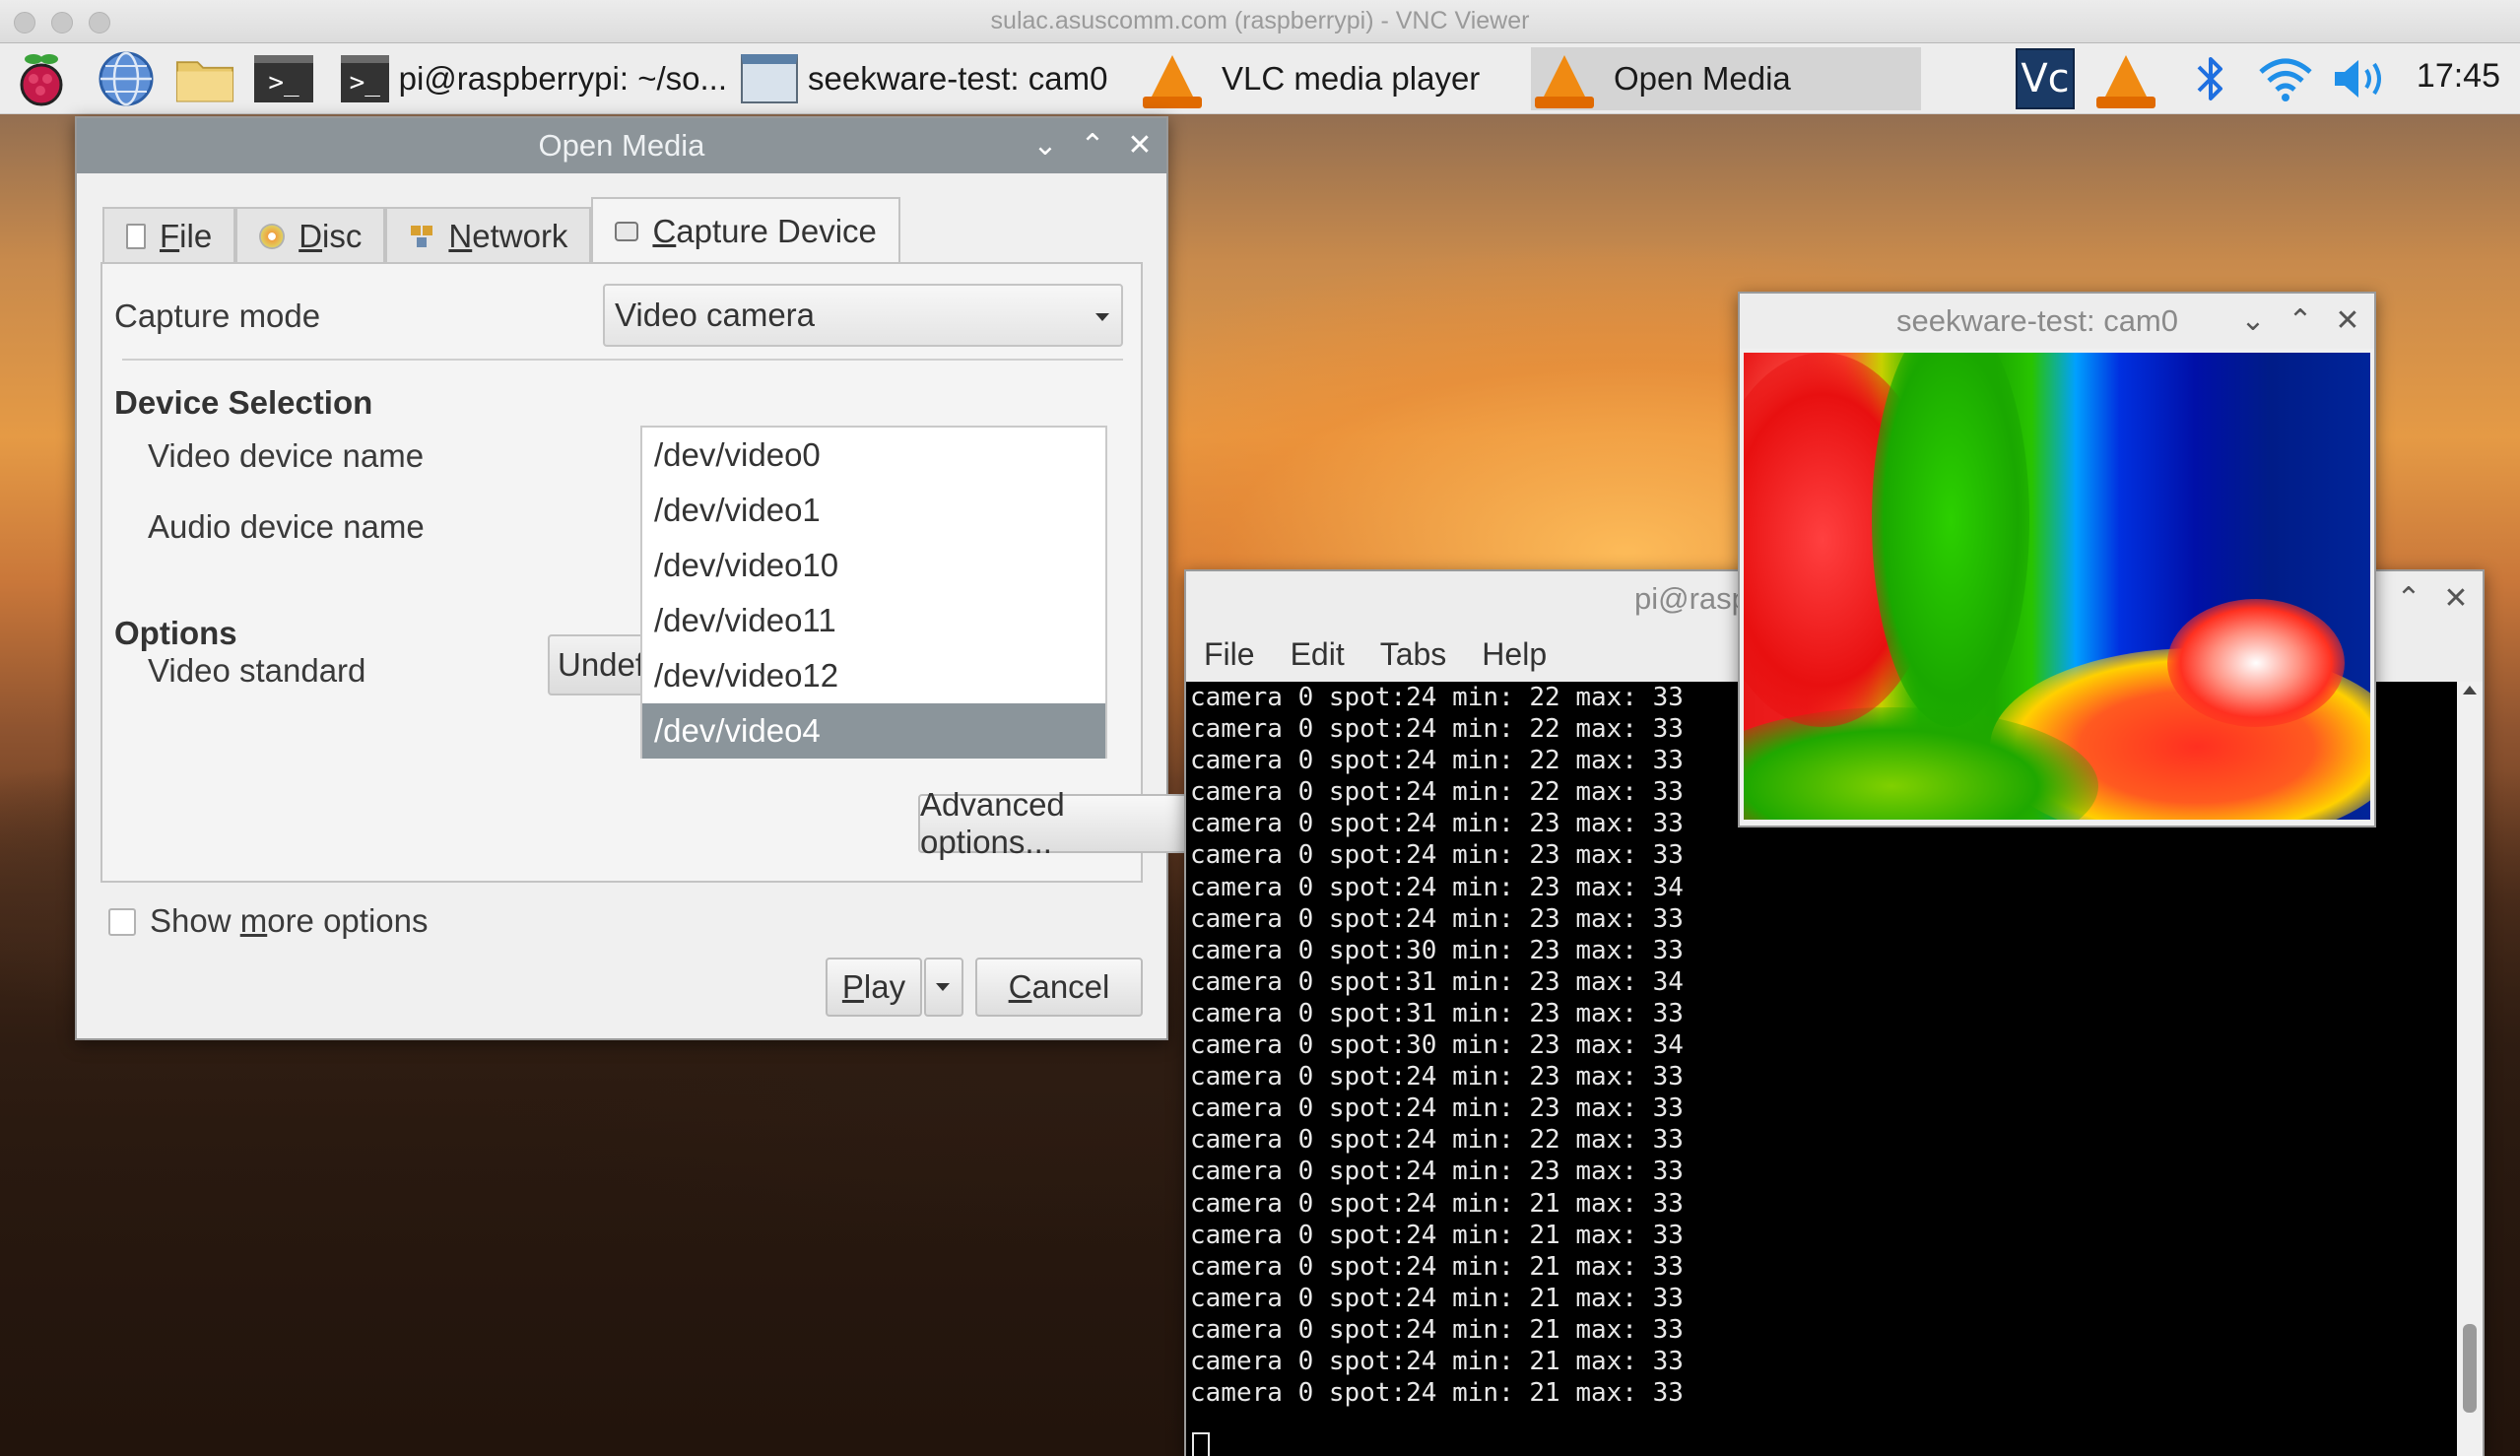 Image resolution: width=2520 pixels, height=1456 pixels. I want to click on show-more-options-label: Show more options, so click(289, 921).